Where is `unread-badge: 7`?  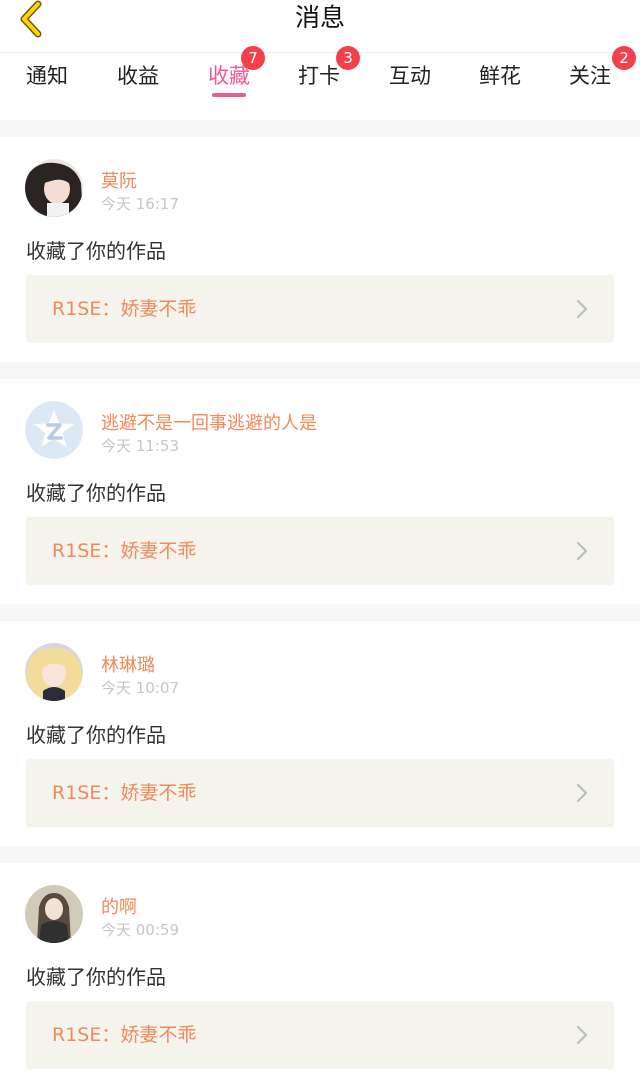
unread-badge: 7 is located at coordinates (253, 58).